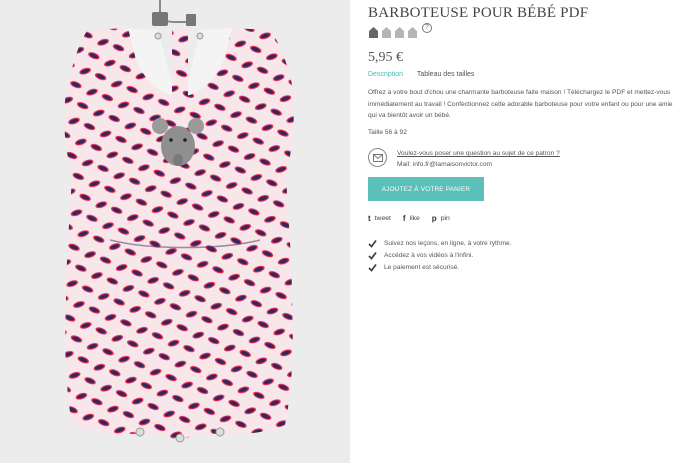 The width and height of the screenshot is (700, 463). I want to click on pinterest-icon: p, so click(434, 218).